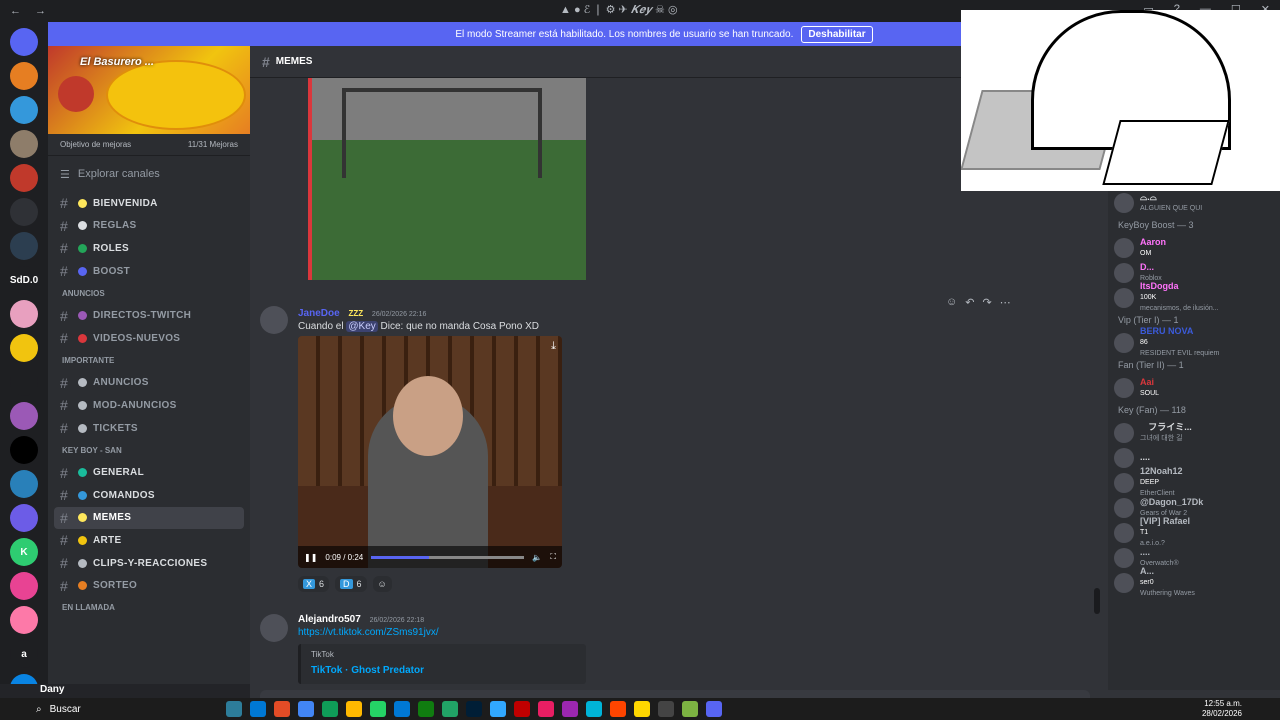  Describe the element at coordinates (986, 302) in the screenshot. I see `forward-msg-icon: ↷` at that location.